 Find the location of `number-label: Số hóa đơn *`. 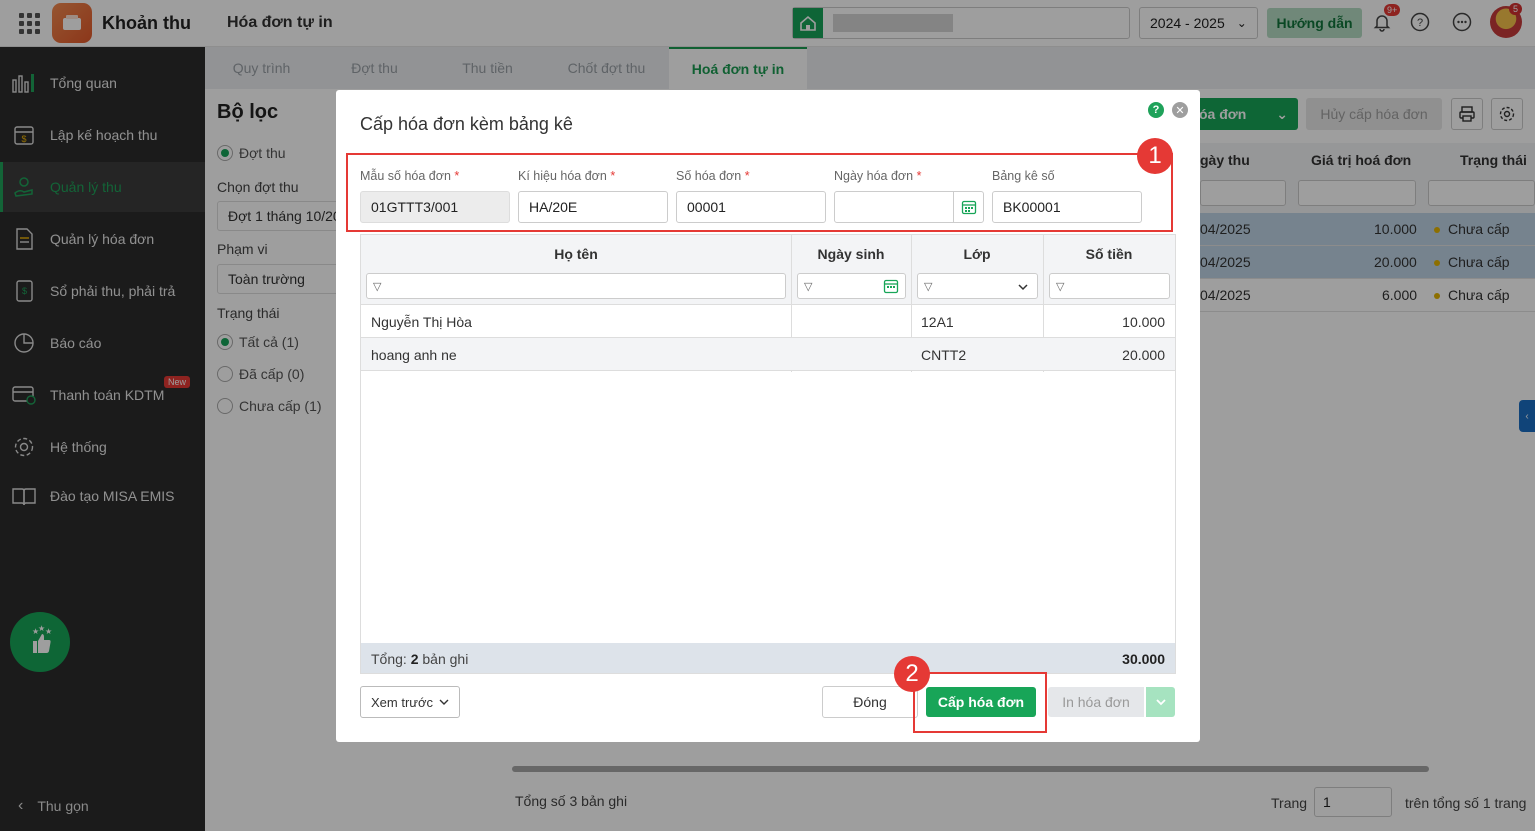

number-label: Số hóa đơn * is located at coordinates (713, 176).